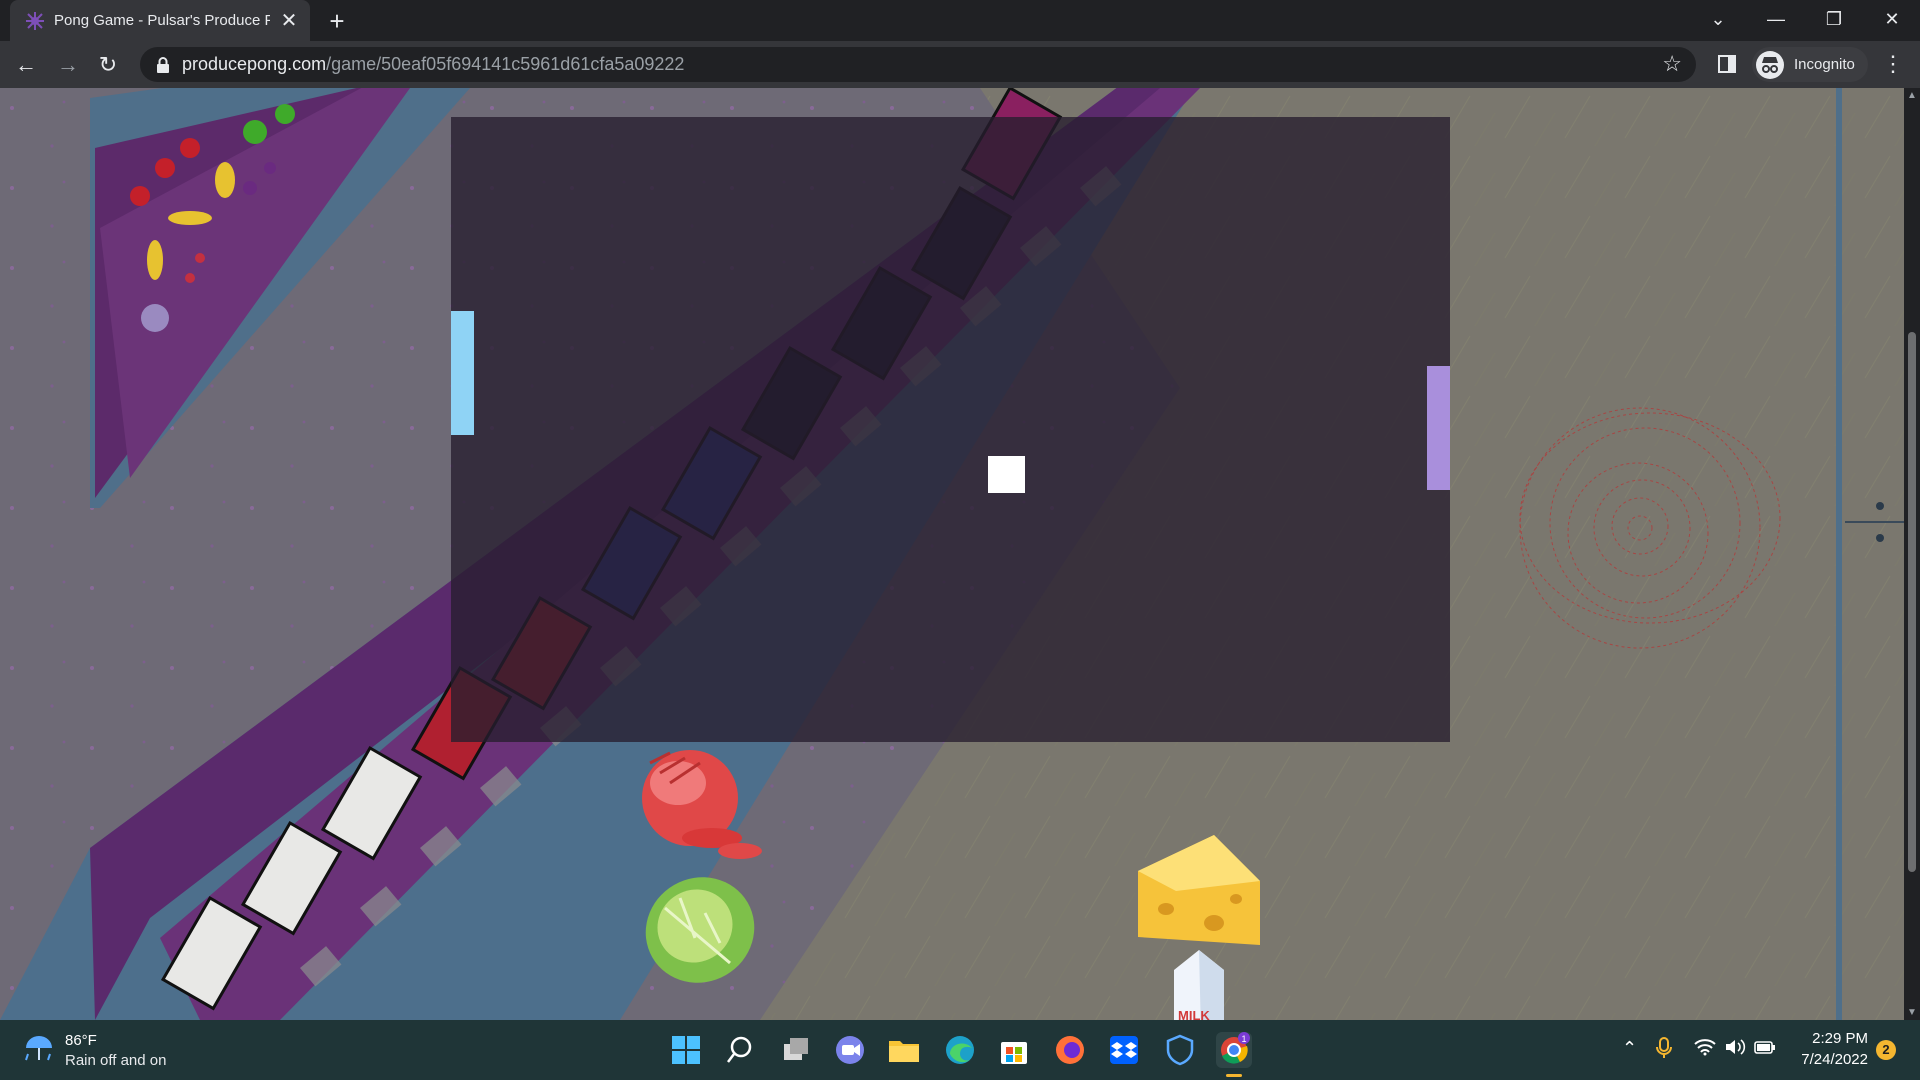 The height and width of the screenshot is (1080, 1920). I want to click on minimize-button: —, so click(1776, 20).